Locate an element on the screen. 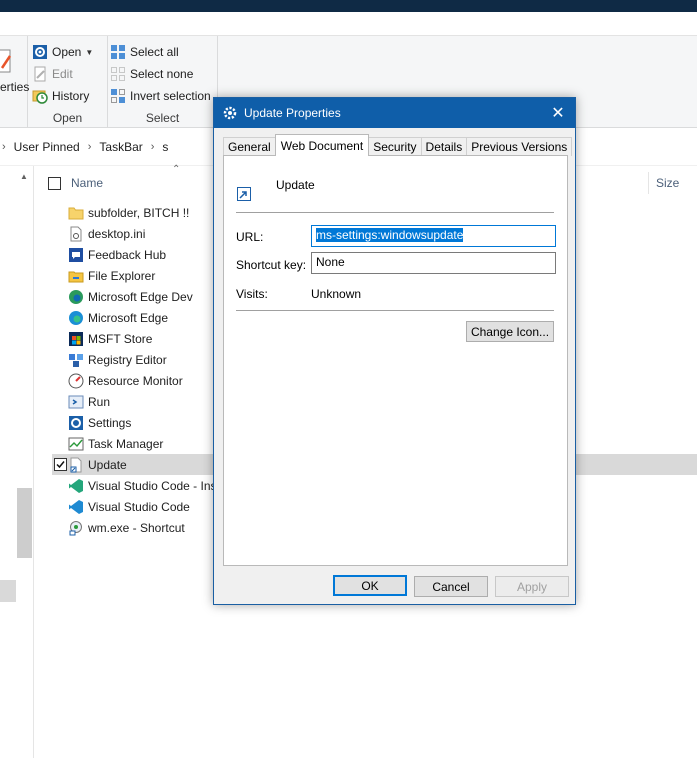 This screenshot has height=758, width=697. url-label: URL: is located at coordinates (250, 237).